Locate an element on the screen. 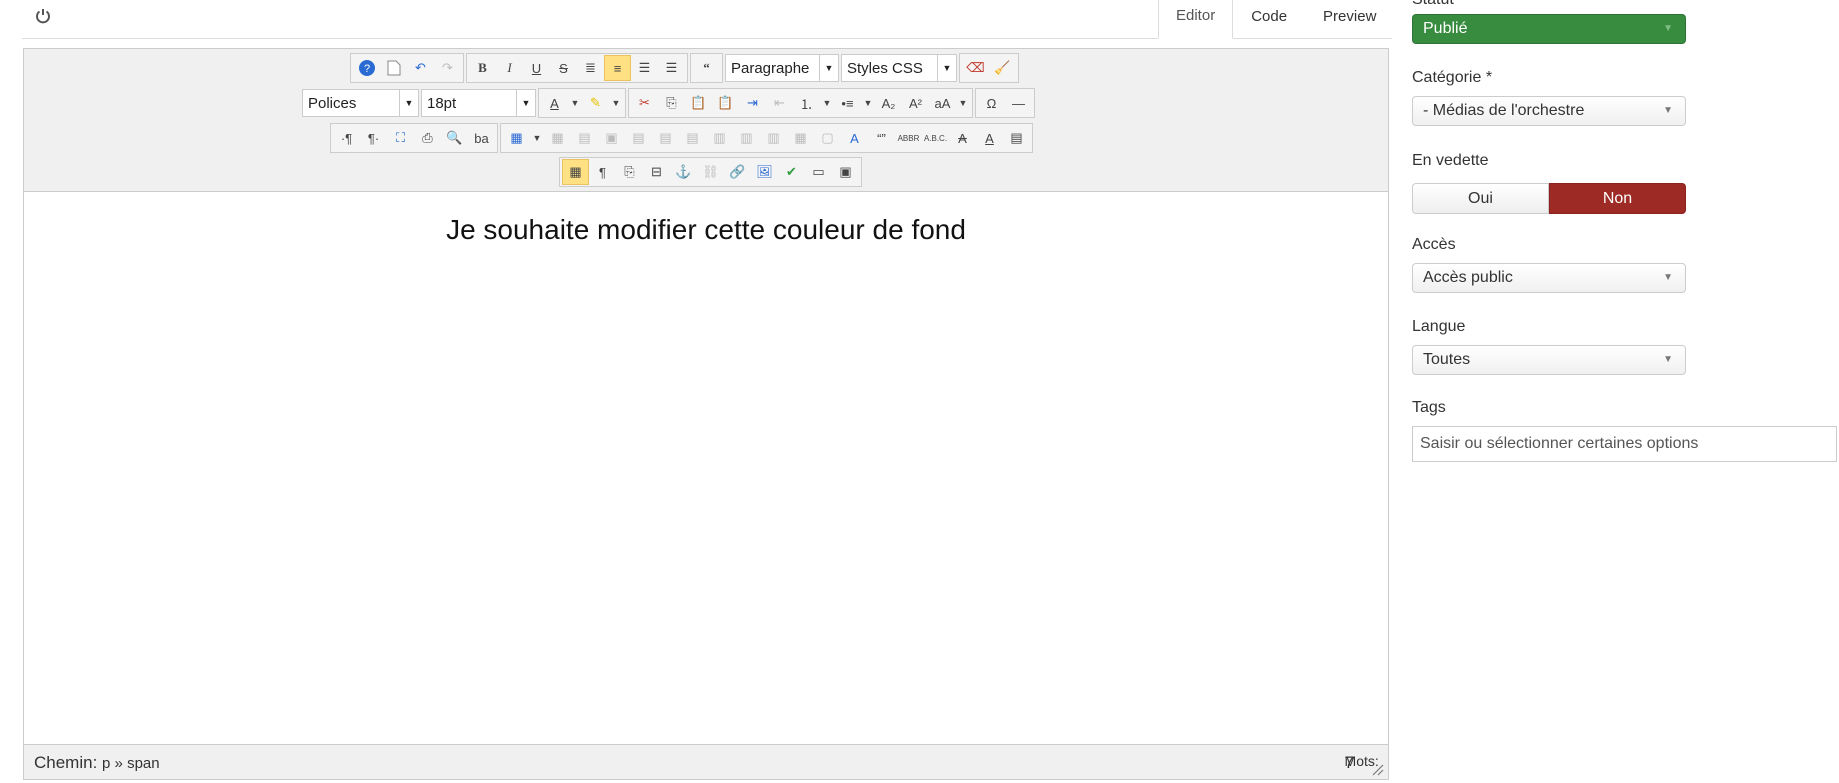 The image size is (1839, 783). change-case-icon: aA is located at coordinates (942, 103).